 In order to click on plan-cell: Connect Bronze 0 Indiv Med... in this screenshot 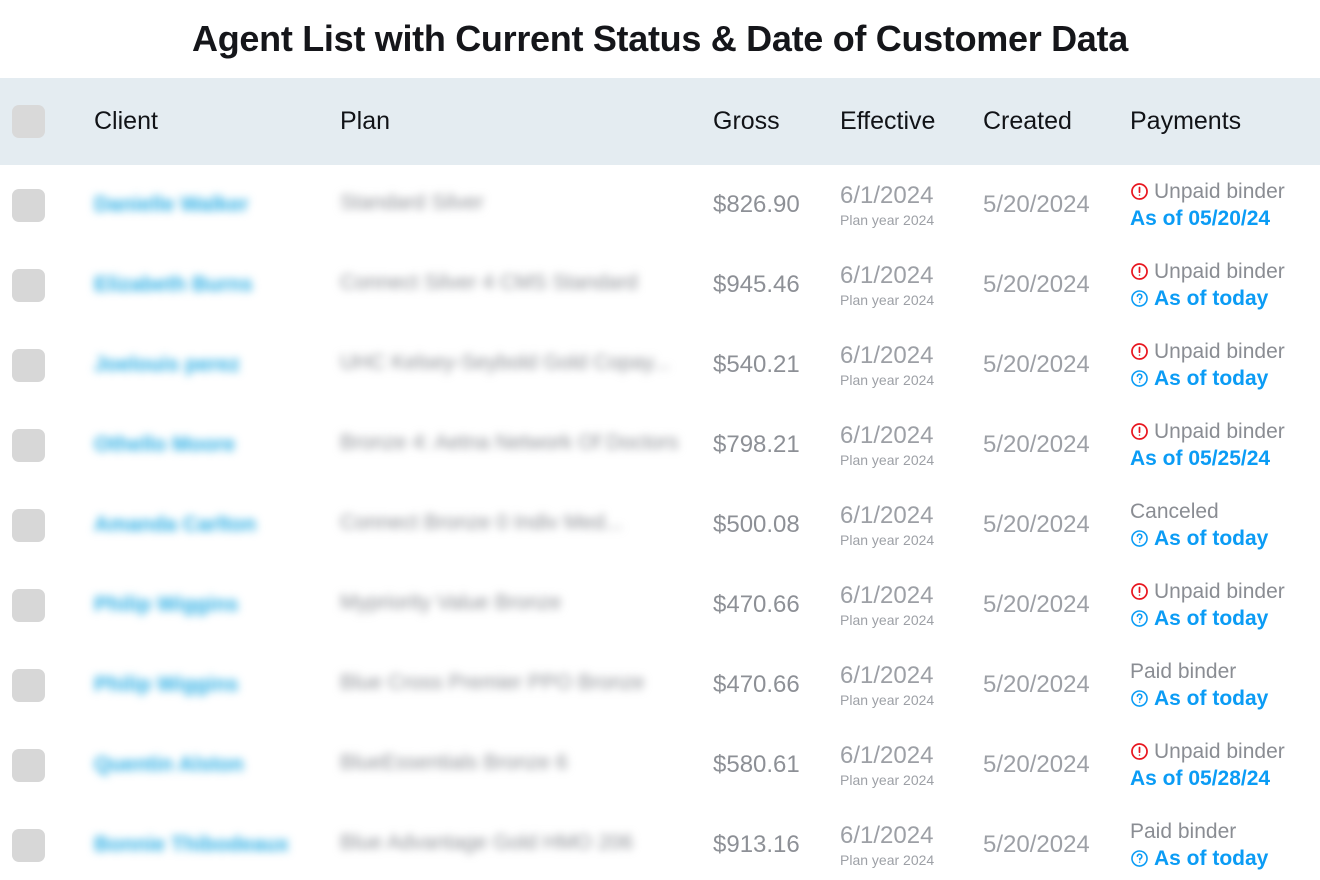, I will do `click(523, 525)`.